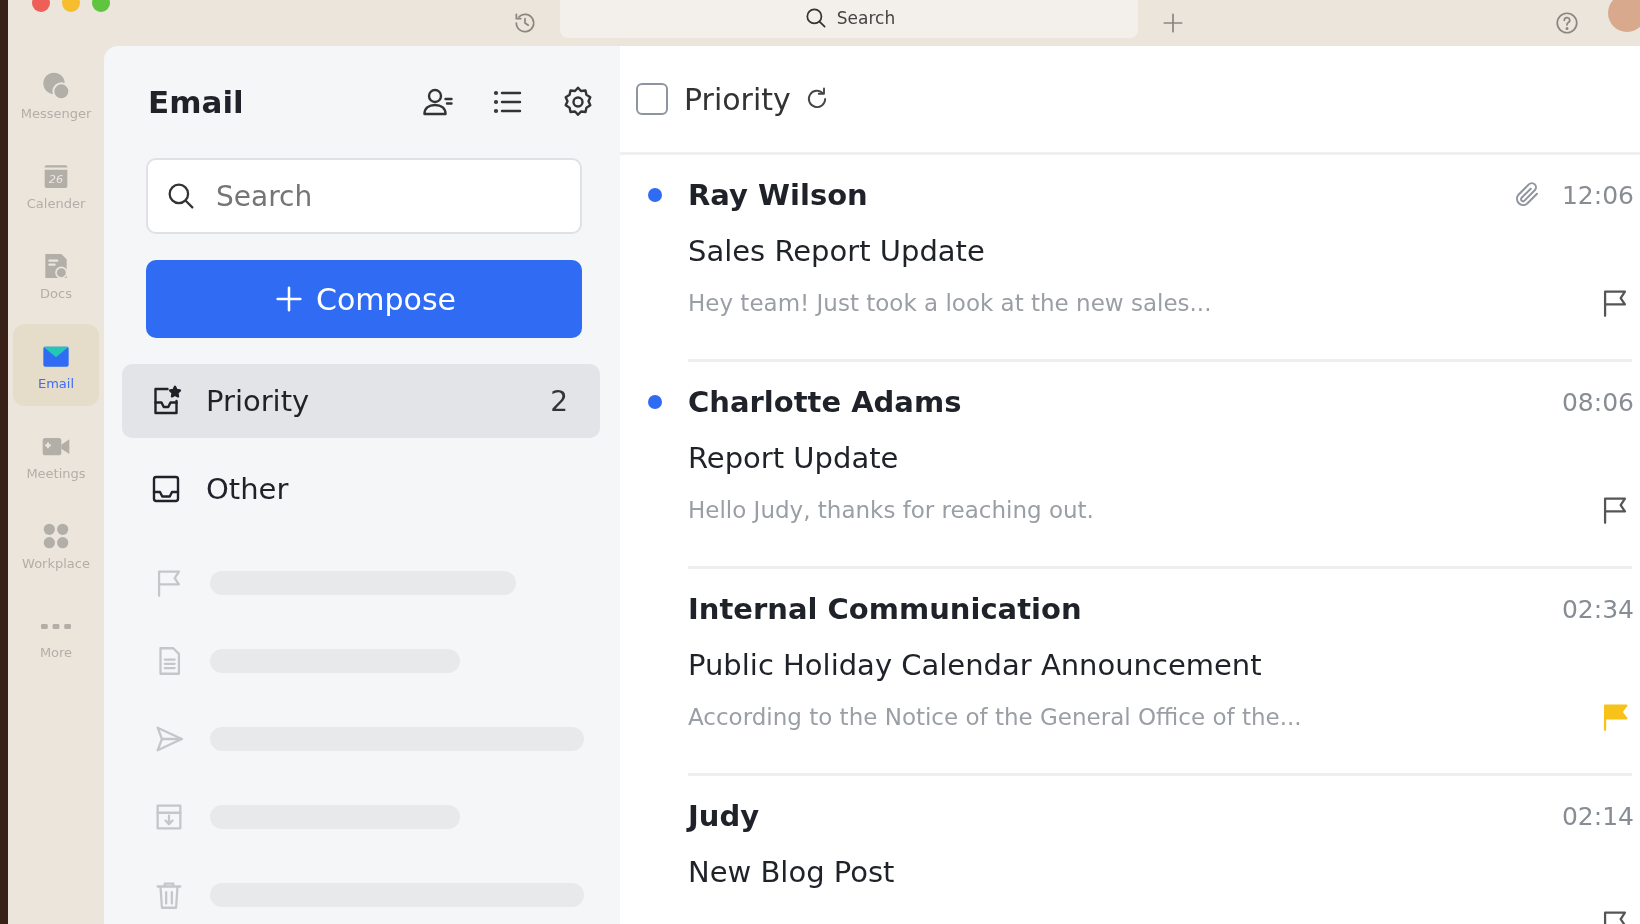 The width and height of the screenshot is (1640, 924). I want to click on avatar, so click(1624, 16).